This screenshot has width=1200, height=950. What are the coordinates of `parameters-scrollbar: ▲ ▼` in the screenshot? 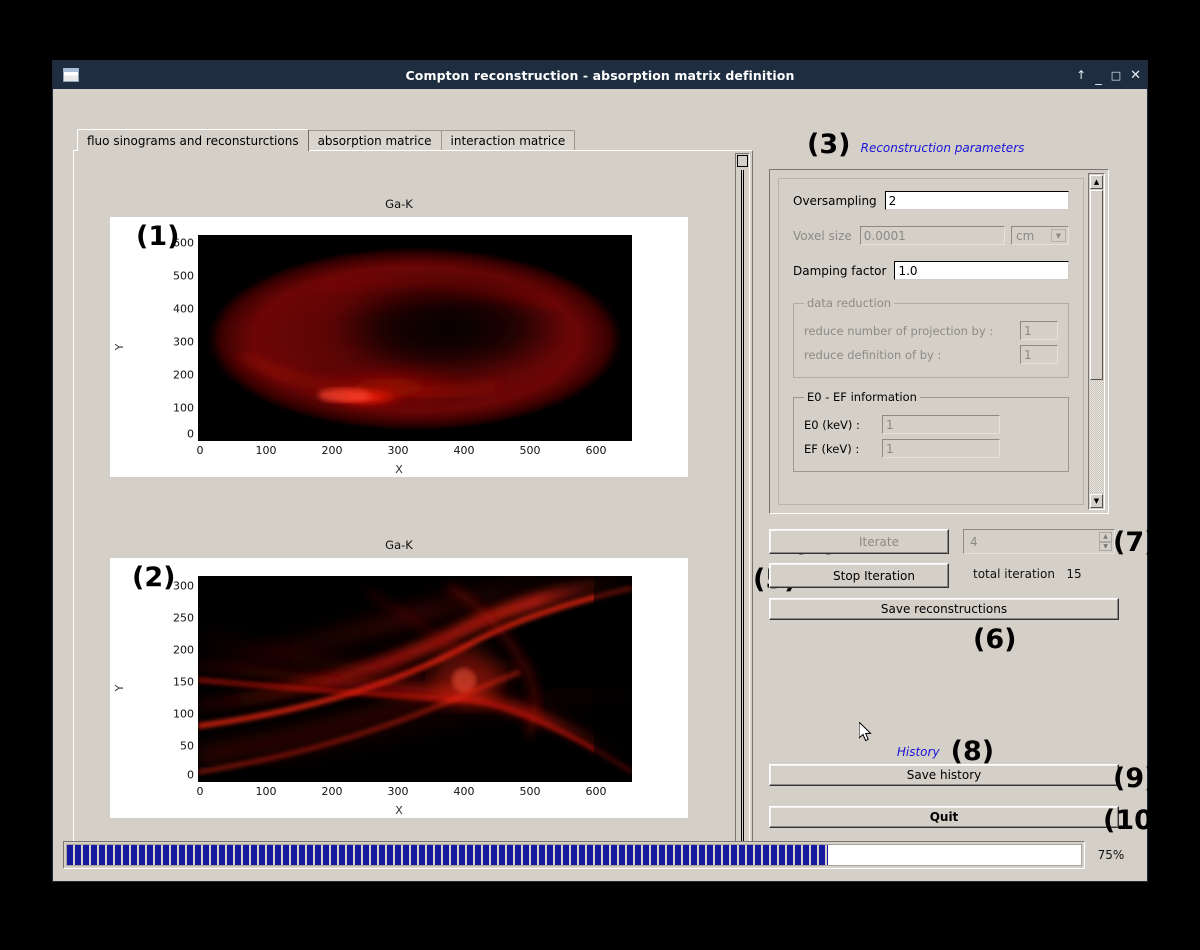 It's located at (1096, 341).